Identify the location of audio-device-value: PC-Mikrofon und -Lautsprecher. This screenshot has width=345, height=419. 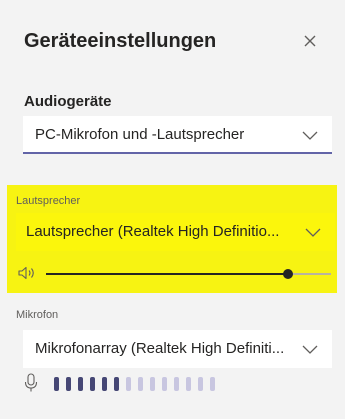
(140, 134).